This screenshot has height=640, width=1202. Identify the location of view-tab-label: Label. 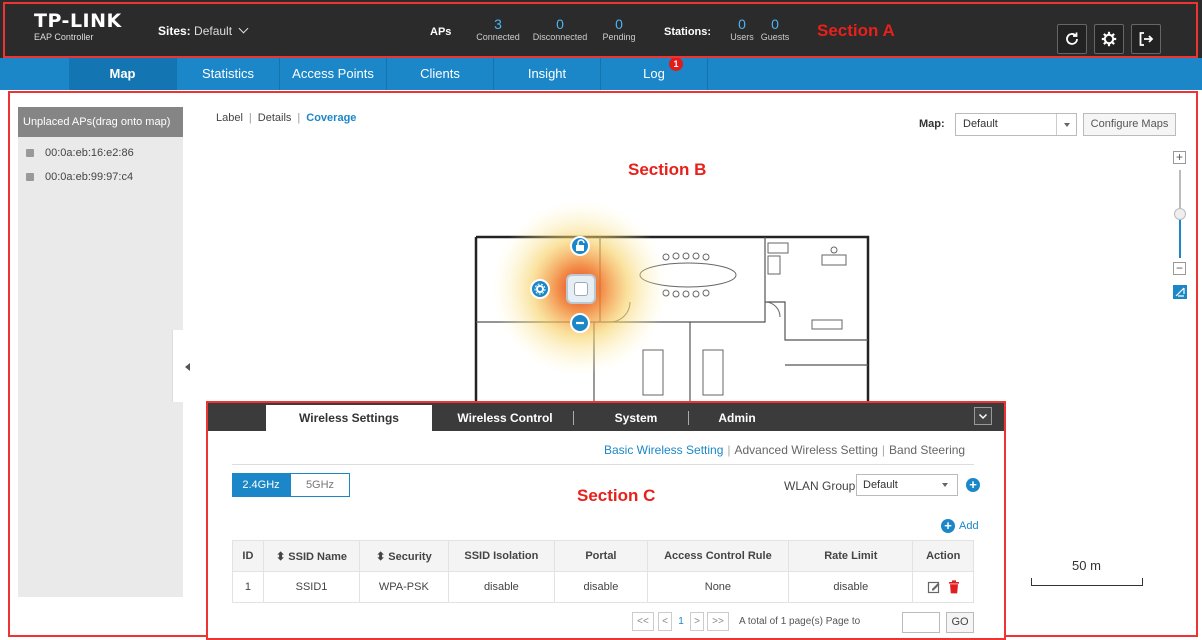
(229, 118).